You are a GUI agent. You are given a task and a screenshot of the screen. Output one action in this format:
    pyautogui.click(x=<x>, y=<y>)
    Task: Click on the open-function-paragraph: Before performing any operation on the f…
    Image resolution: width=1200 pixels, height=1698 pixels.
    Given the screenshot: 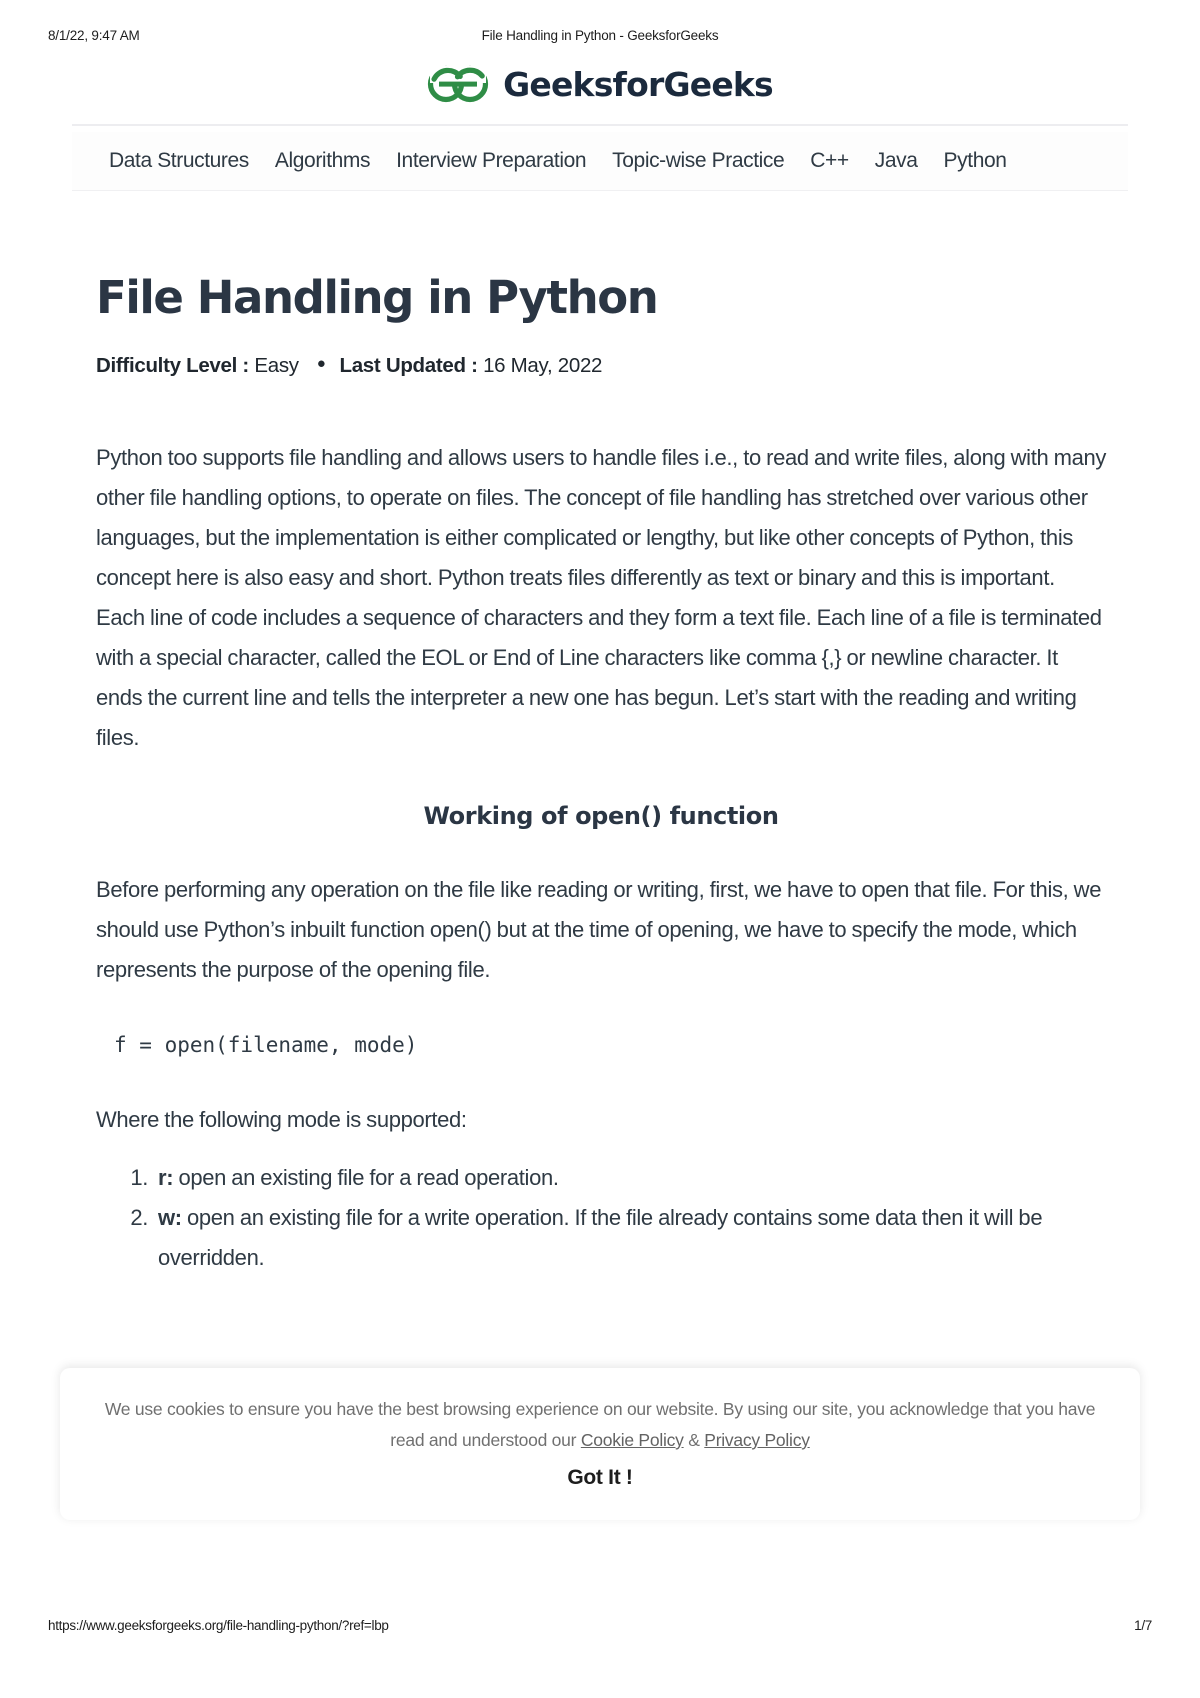 What is the action you would take?
    pyautogui.click(x=599, y=929)
    